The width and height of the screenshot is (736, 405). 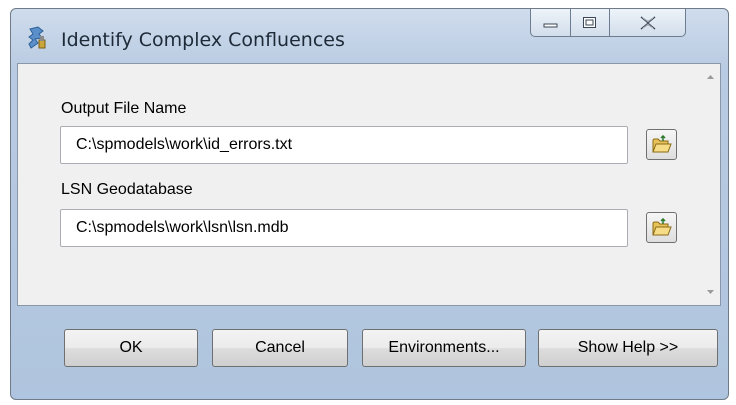 What do you see at coordinates (203, 40) in the screenshot?
I see `window-title: Identify Complex Confluences` at bounding box center [203, 40].